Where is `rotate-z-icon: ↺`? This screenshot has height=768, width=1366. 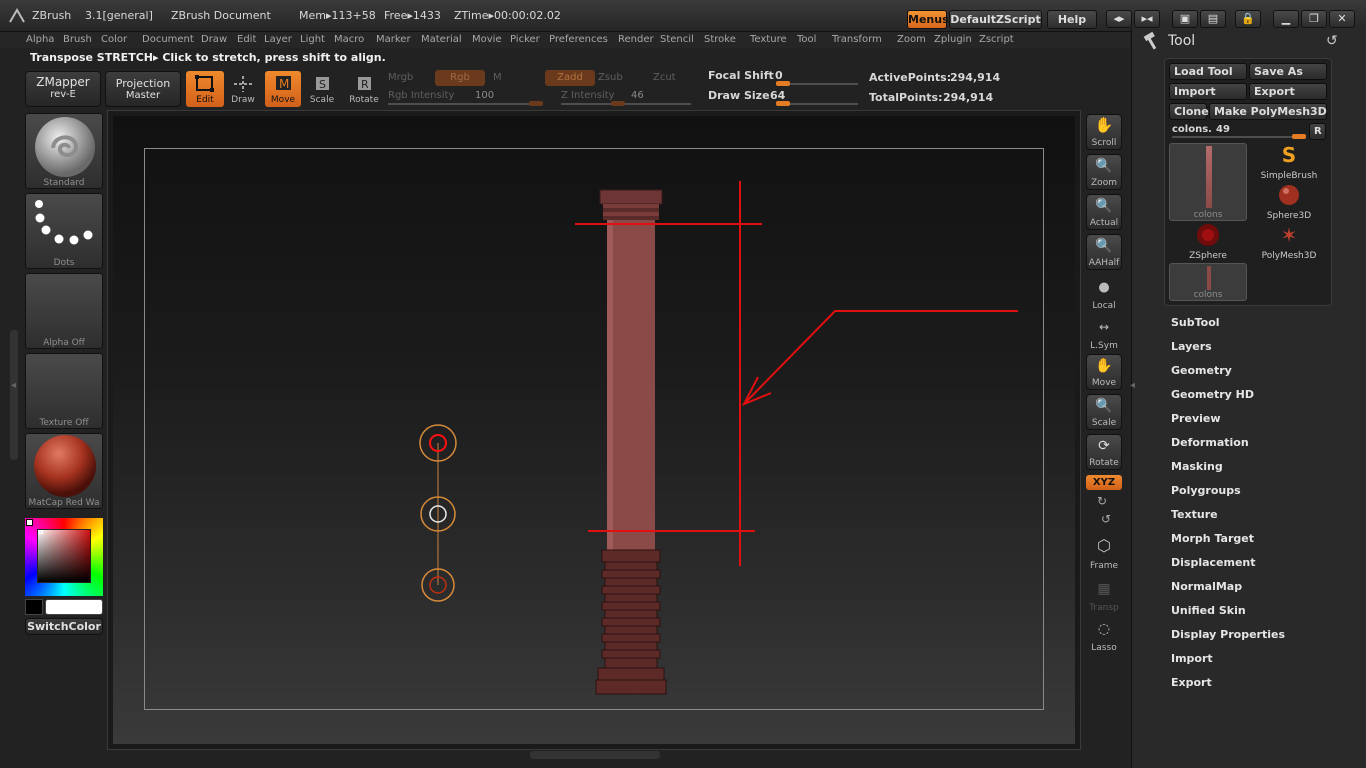
rotate-z-icon: ↺ is located at coordinates (1106, 519).